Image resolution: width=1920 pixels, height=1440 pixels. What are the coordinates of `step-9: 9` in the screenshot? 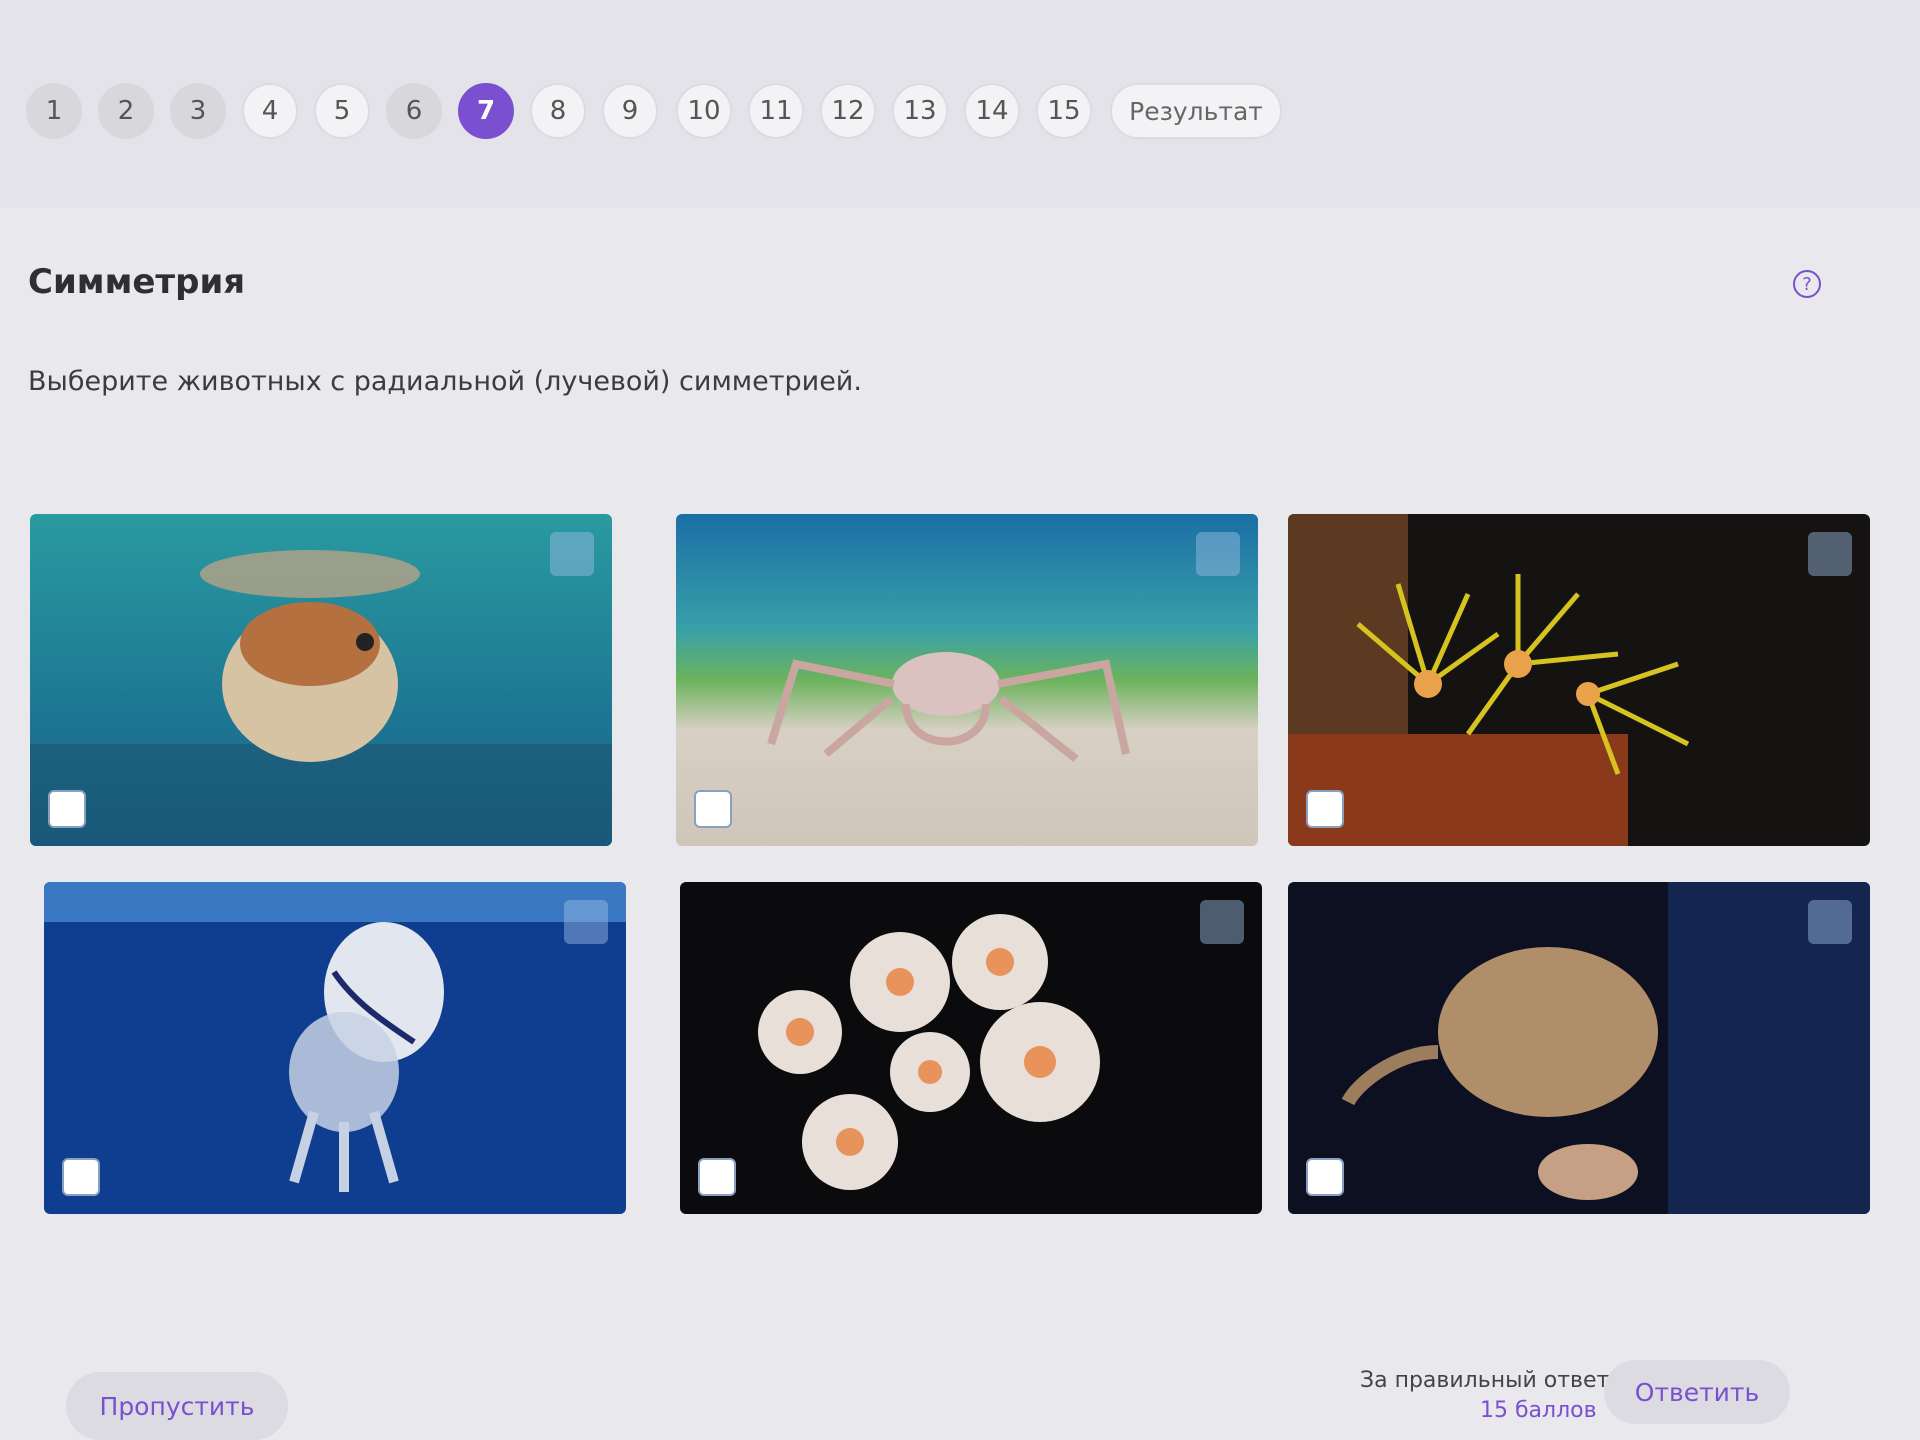 It's located at (630, 111).